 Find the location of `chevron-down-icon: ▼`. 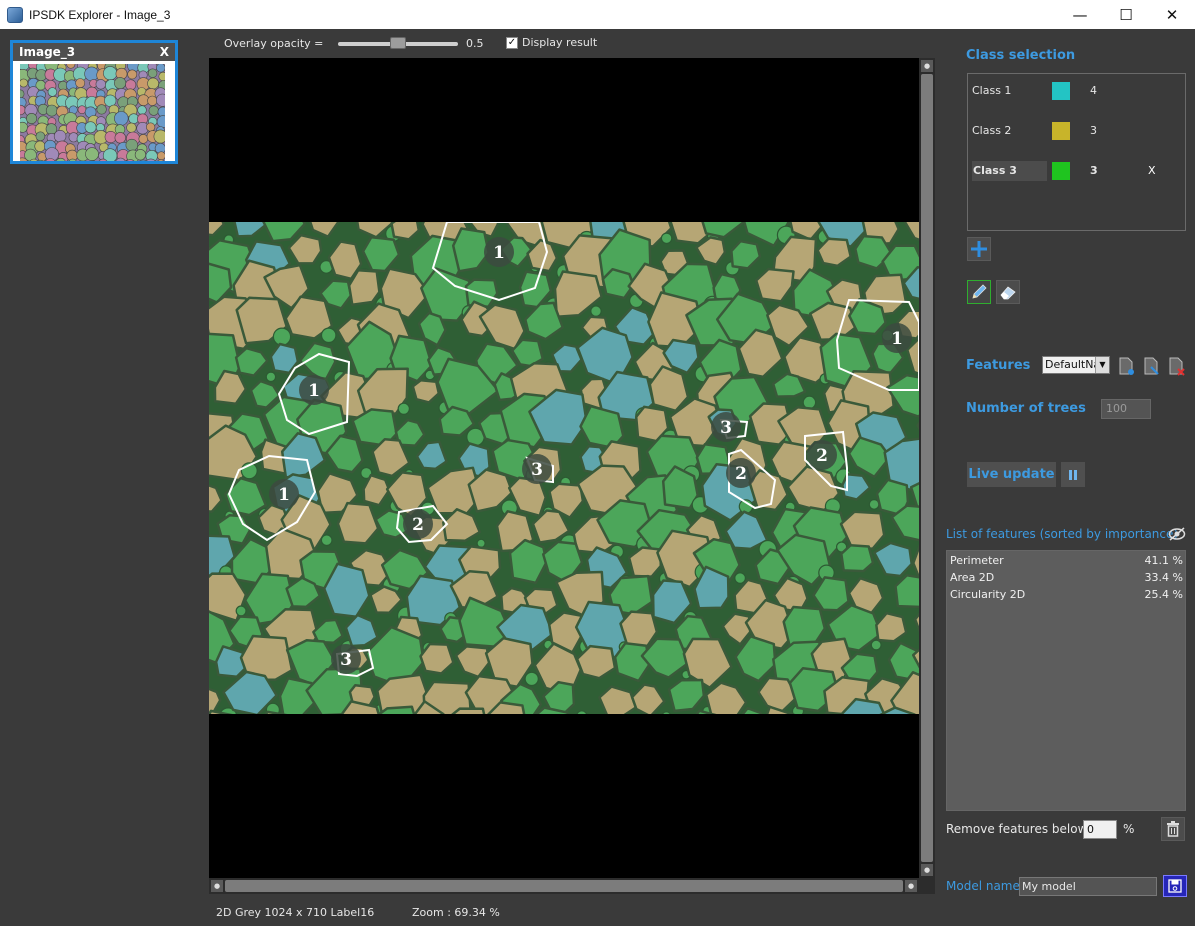

chevron-down-icon: ▼ is located at coordinates (1102, 365).